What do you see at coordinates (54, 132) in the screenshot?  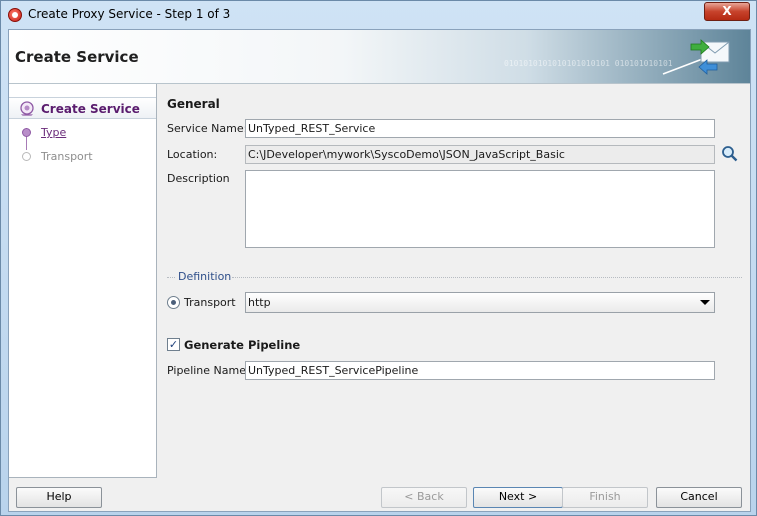 I see `step-label-type: Type` at bounding box center [54, 132].